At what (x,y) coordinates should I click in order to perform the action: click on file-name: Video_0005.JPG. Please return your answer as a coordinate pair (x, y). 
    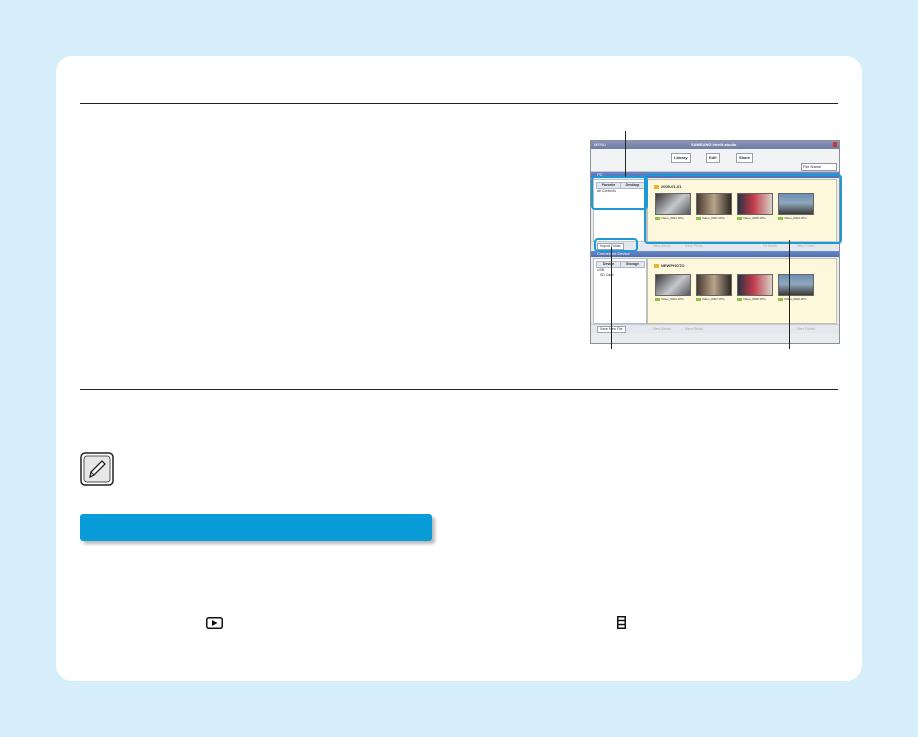
    Looking at the image, I should click on (751, 299).